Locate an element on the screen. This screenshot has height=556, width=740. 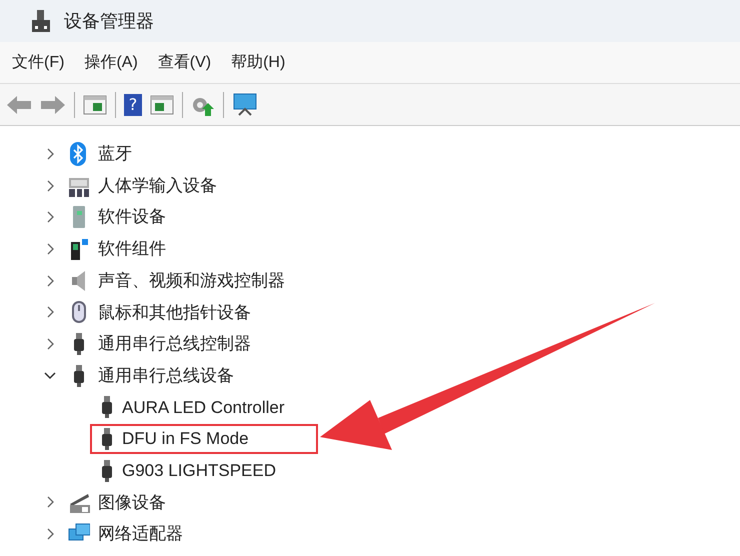
tree-item: 网络适配器 is located at coordinates (140, 534).